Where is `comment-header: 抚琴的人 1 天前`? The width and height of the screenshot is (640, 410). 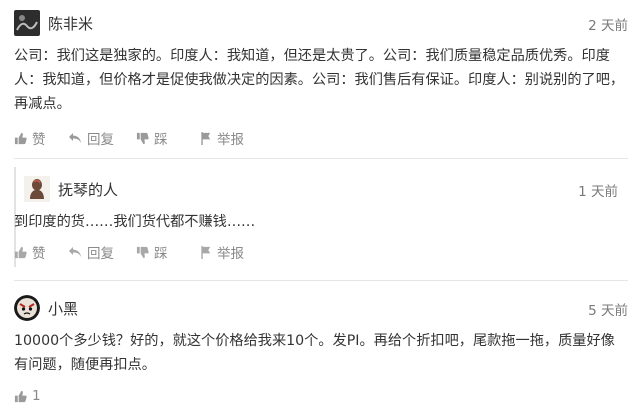 comment-header: 抚琴的人 1 天前 is located at coordinates (321, 190).